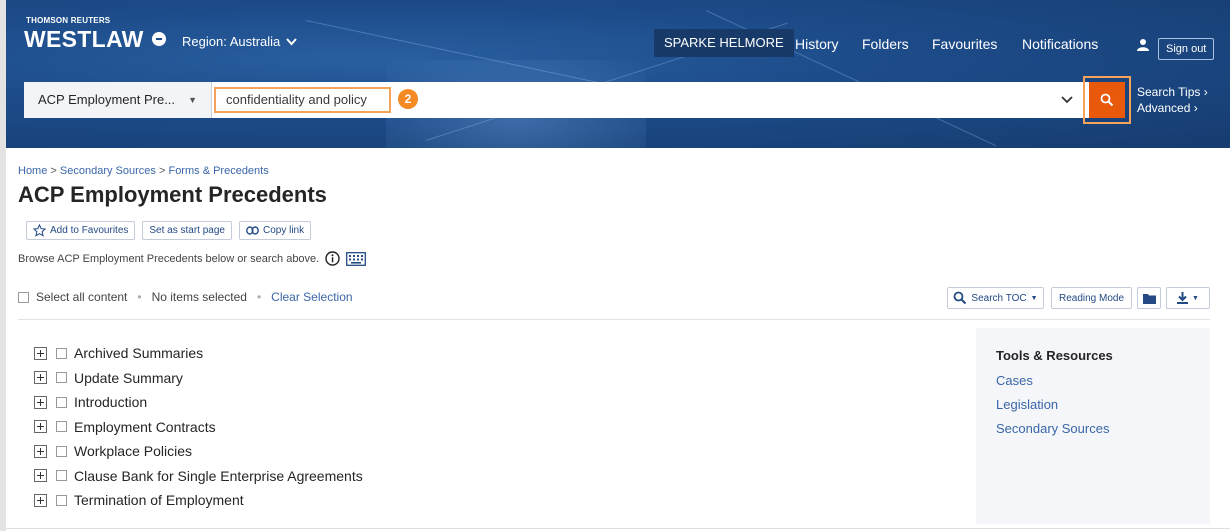 The height and width of the screenshot is (531, 1230). I want to click on nav-history: History, so click(817, 44).